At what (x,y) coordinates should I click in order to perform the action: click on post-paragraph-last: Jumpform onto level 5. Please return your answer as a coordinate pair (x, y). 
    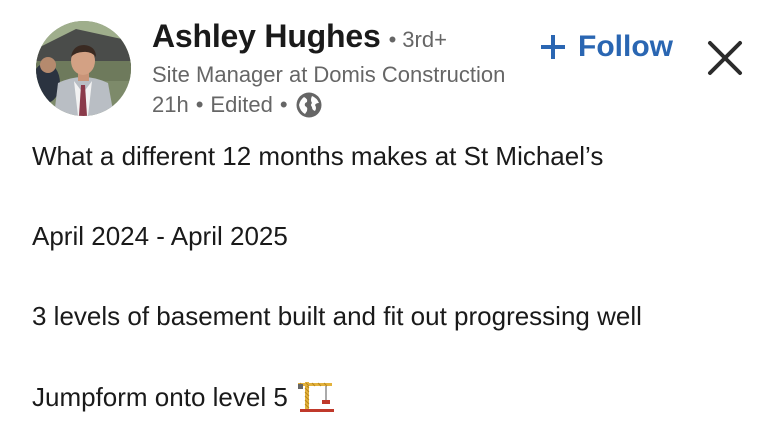
    Looking at the image, I should click on (397, 397).